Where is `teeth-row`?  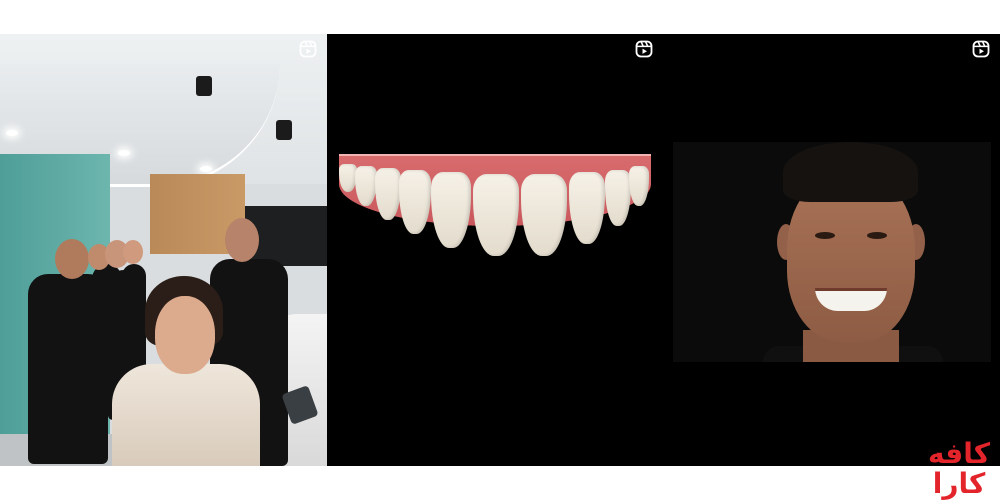 teeth-row is located at coordinates (495, 209).